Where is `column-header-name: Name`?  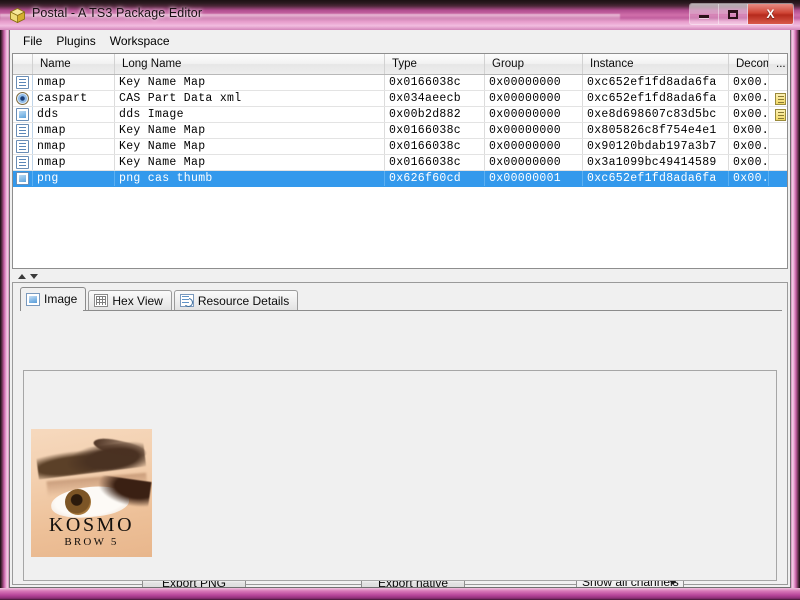
column-header-name: Name is located at coordinates (74, 64).